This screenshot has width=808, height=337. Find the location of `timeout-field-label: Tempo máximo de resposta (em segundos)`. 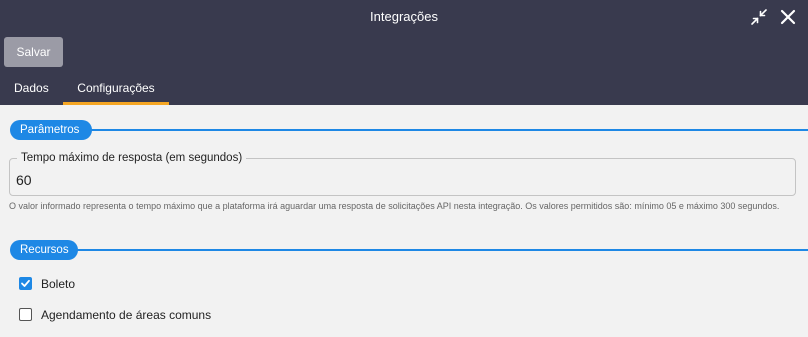

timeout-field-label: Tempo máximo de resposta (em segundos) is located at coordinates (132, 158).